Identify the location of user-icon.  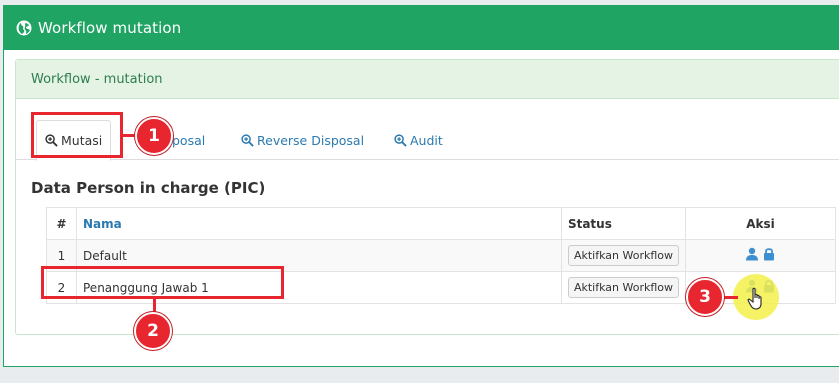
(752, 254).